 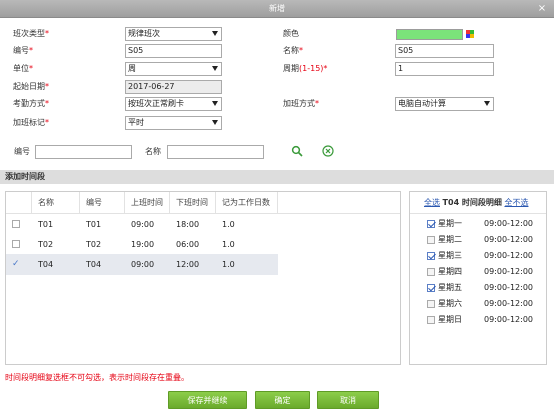 What do you see at coordinates (444, 69) in the screenshot?
I see `cycle-field: 1` at bounding box center [444, 69].